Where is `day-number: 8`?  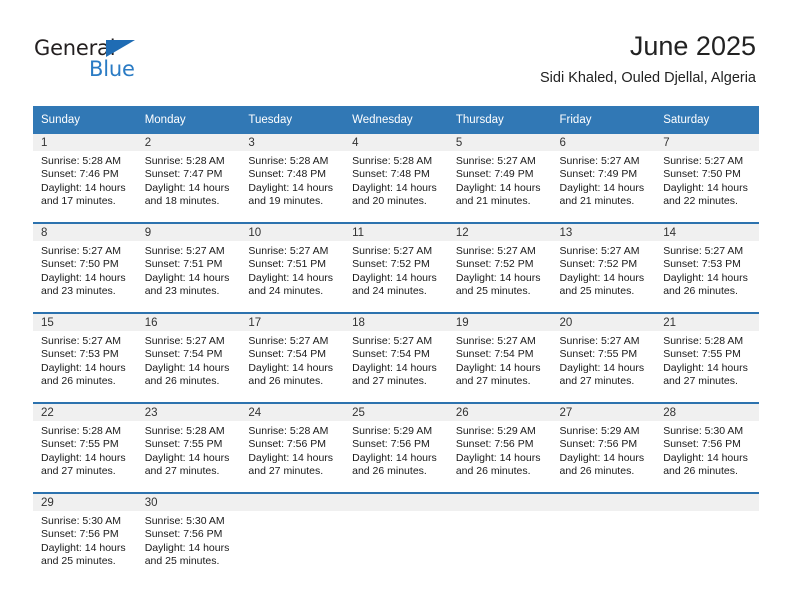 day-number: 8 is located at coordinates (85, 232).